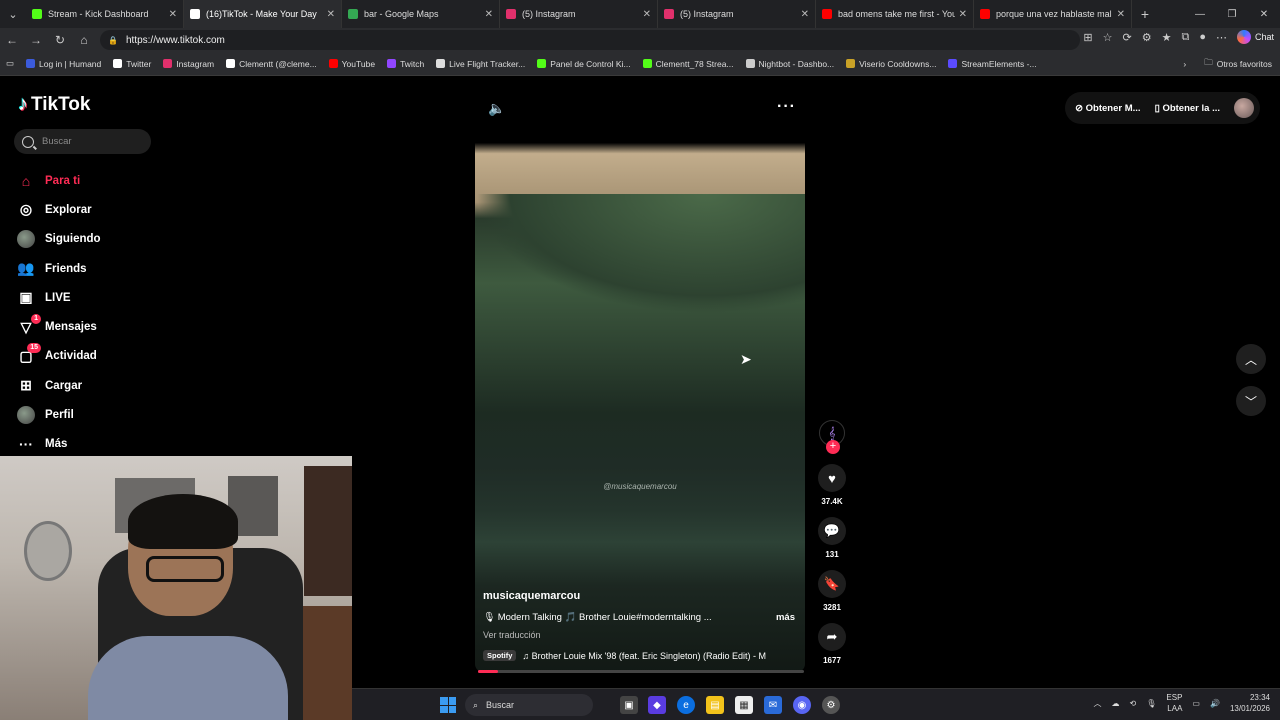 This screenshot has height=720, width=1280. Describe the element at coordinates (629, 705) in the screenshot. I see `task-view-icon: ▣` at that location.